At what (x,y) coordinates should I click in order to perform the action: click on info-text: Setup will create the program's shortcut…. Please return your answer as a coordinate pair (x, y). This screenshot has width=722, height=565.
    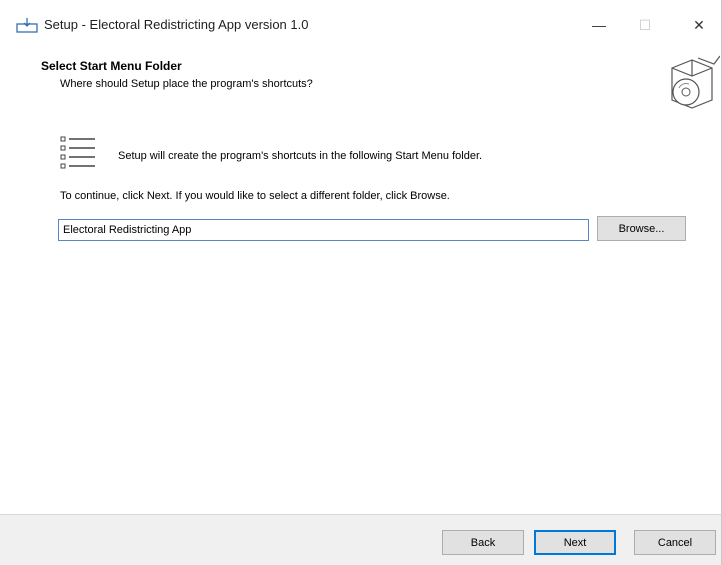
    Looking at the image, I should click on (300, 156).